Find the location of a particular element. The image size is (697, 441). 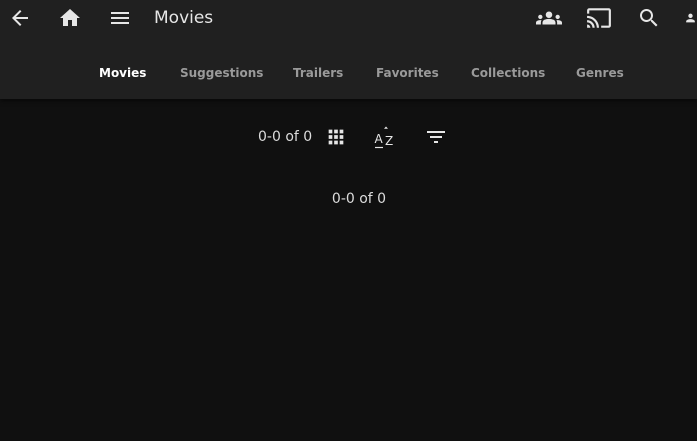

cast-button is located at coordinates (599, 18).